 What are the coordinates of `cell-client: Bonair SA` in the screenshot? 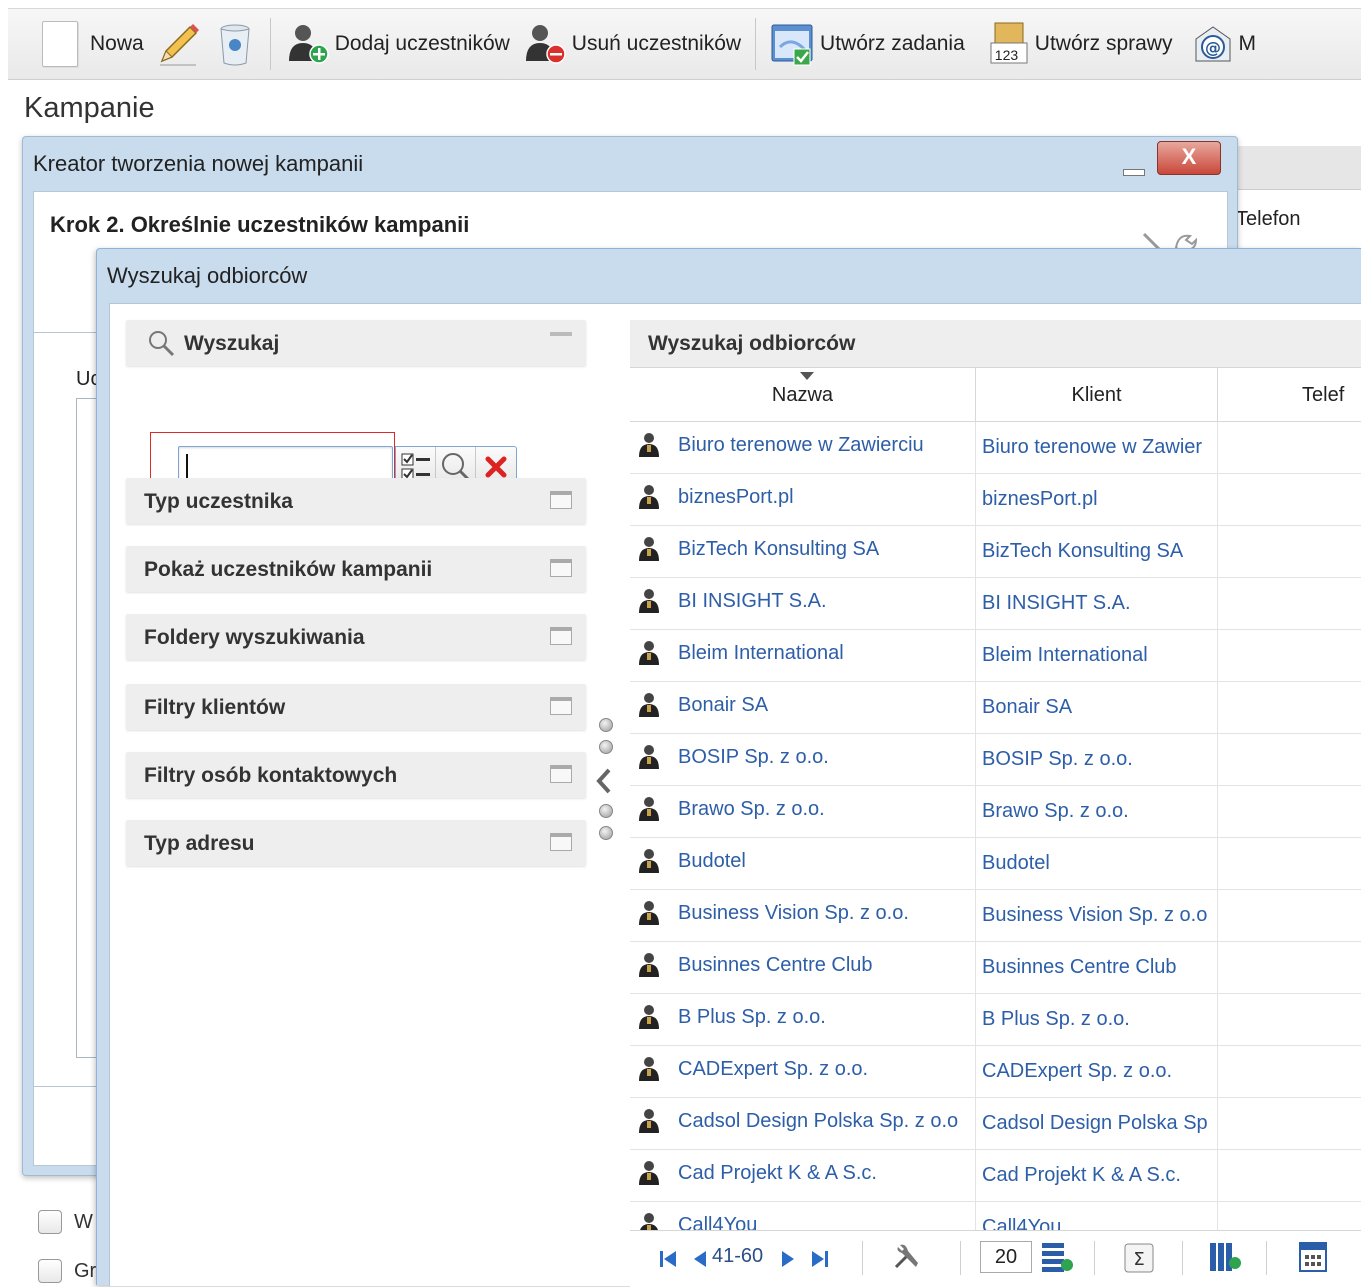 It's located at (1097, 708).